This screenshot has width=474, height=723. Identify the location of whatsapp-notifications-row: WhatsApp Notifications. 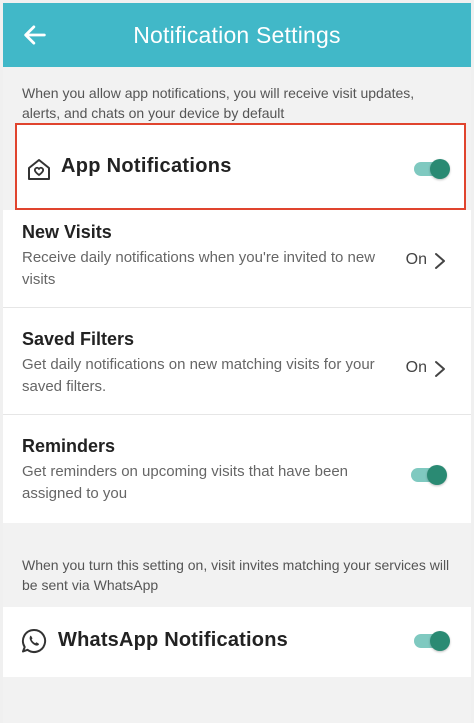
(237, 642).